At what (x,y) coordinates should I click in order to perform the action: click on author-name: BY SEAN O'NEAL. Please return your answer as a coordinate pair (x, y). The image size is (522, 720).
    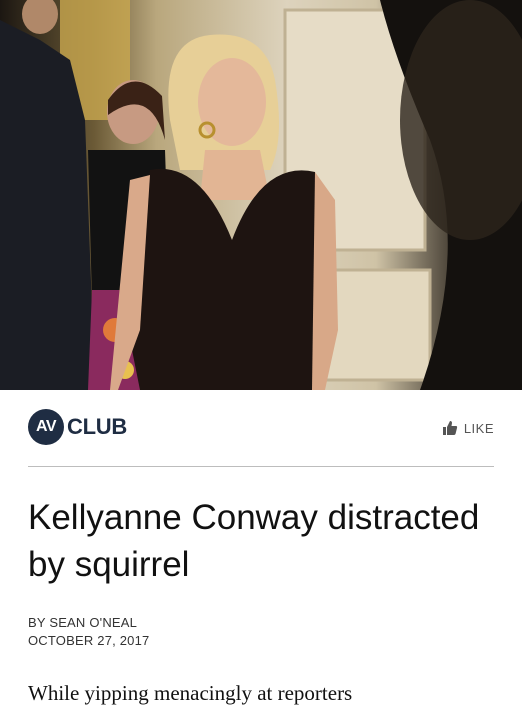
    Looking at the image, I should click on (88, 623).